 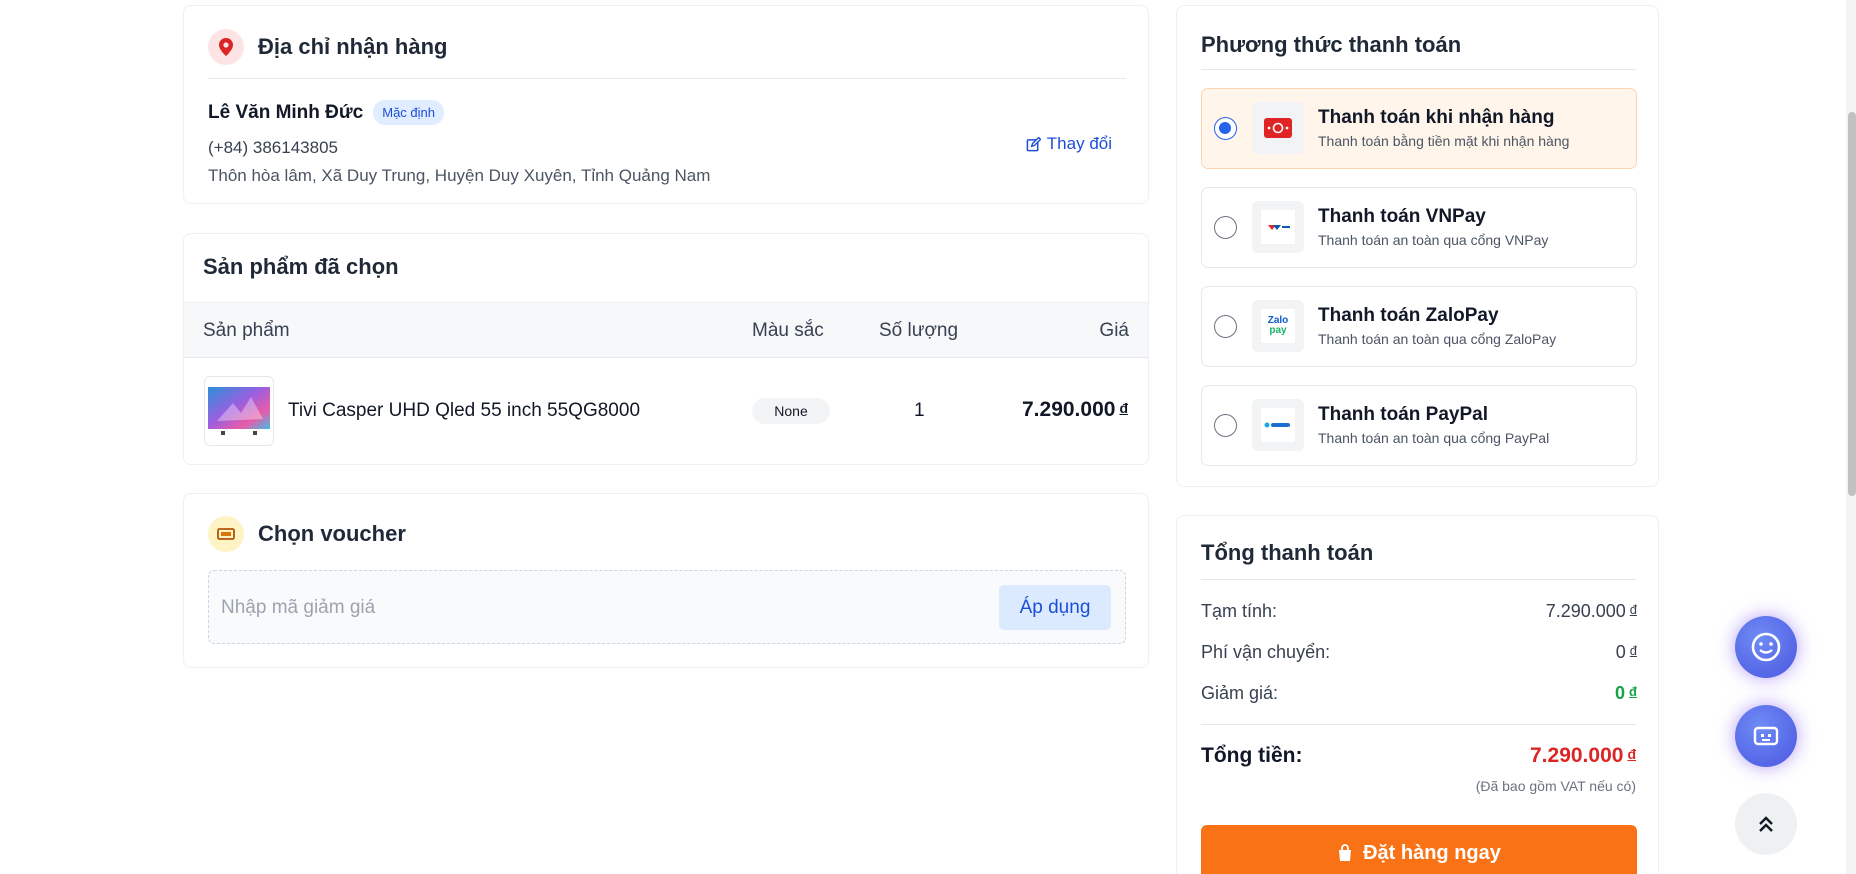 I want to click on recipient-row: Lê Văn Minh Đức Mặc định, so click(x=326, y=112).